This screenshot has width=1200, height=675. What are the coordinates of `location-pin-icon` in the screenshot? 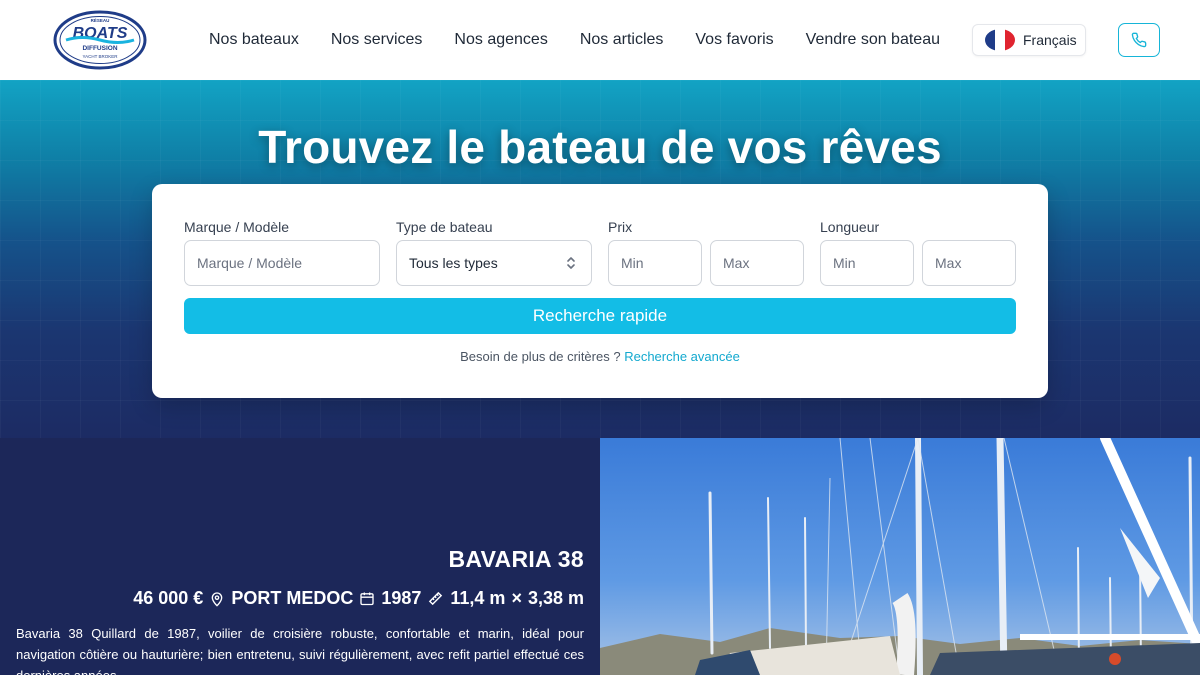 It's located at (217, 599).